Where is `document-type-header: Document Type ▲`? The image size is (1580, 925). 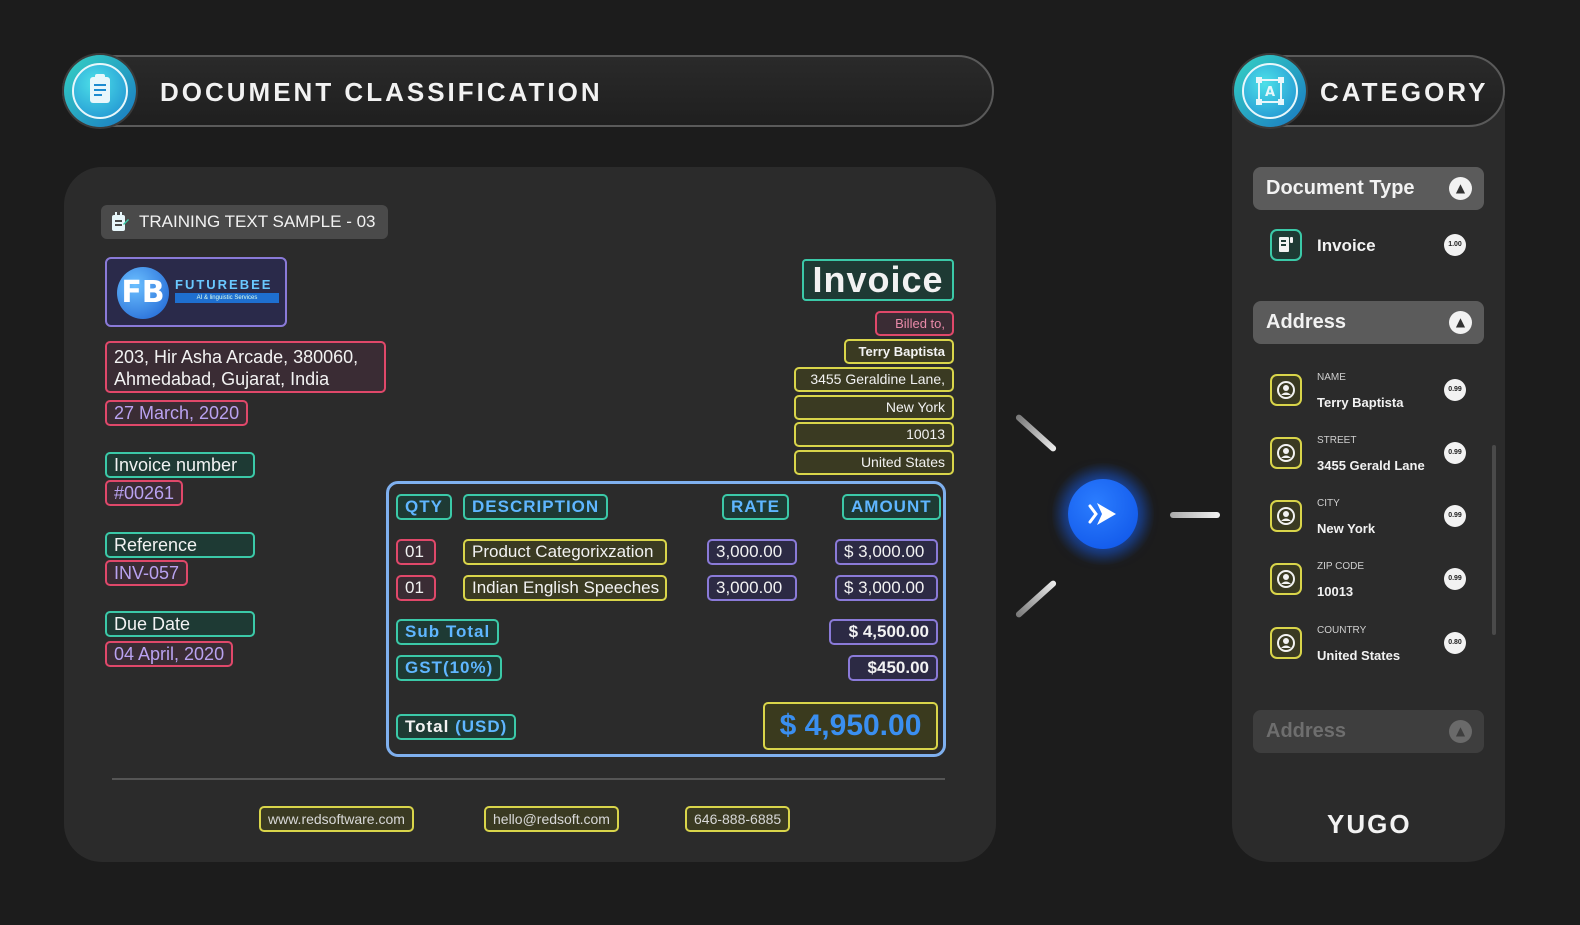
document-type-header: Document Type ▲ is located at coordinates (1368, 188).